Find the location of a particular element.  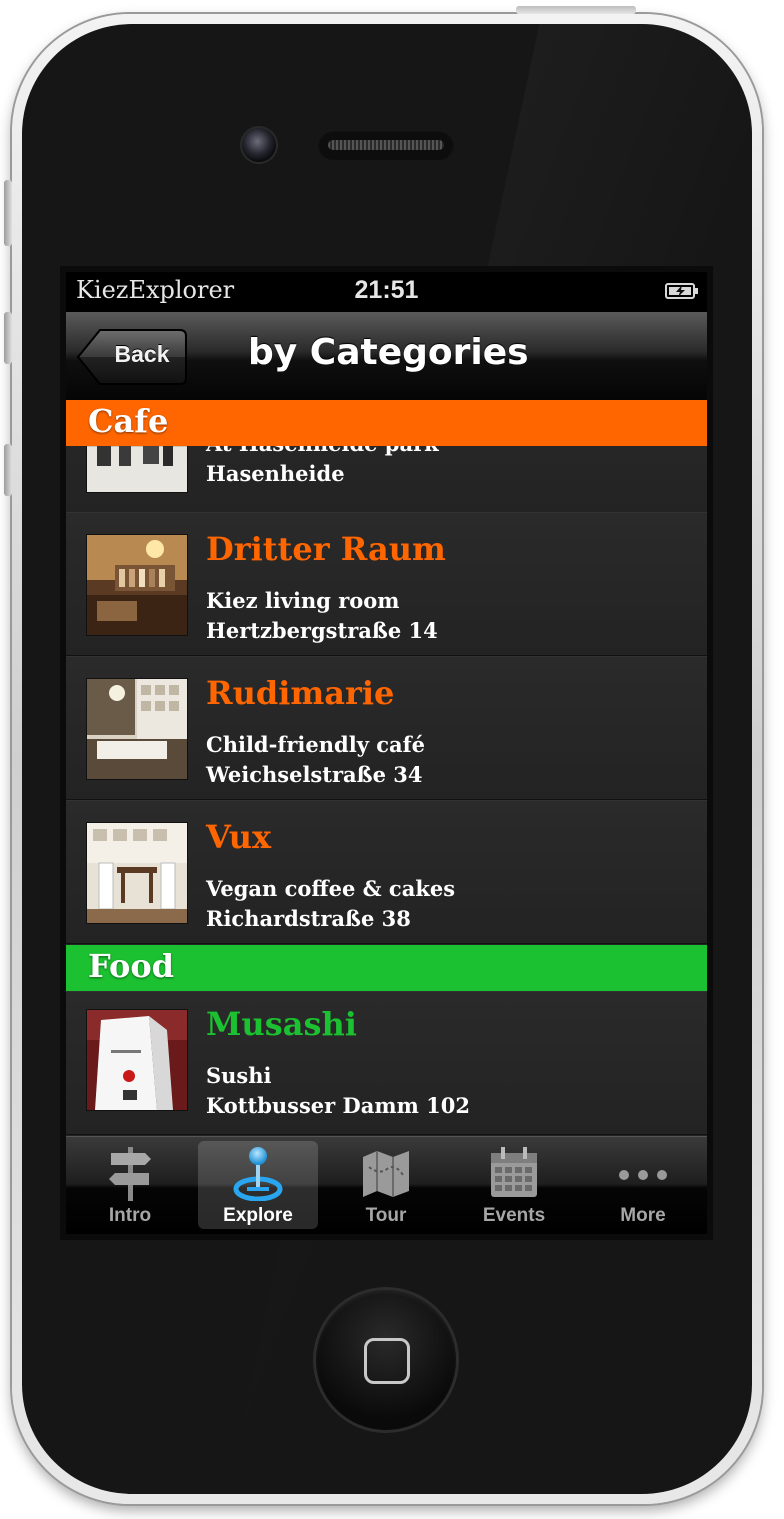

tab-events: Events is located at coordinates (514, 1185).